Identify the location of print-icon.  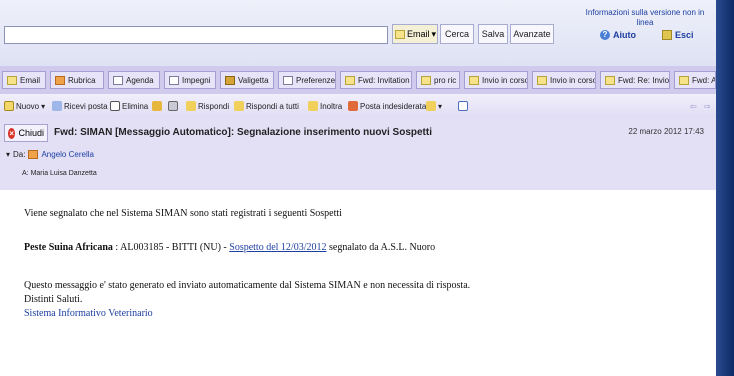
(173, 106).